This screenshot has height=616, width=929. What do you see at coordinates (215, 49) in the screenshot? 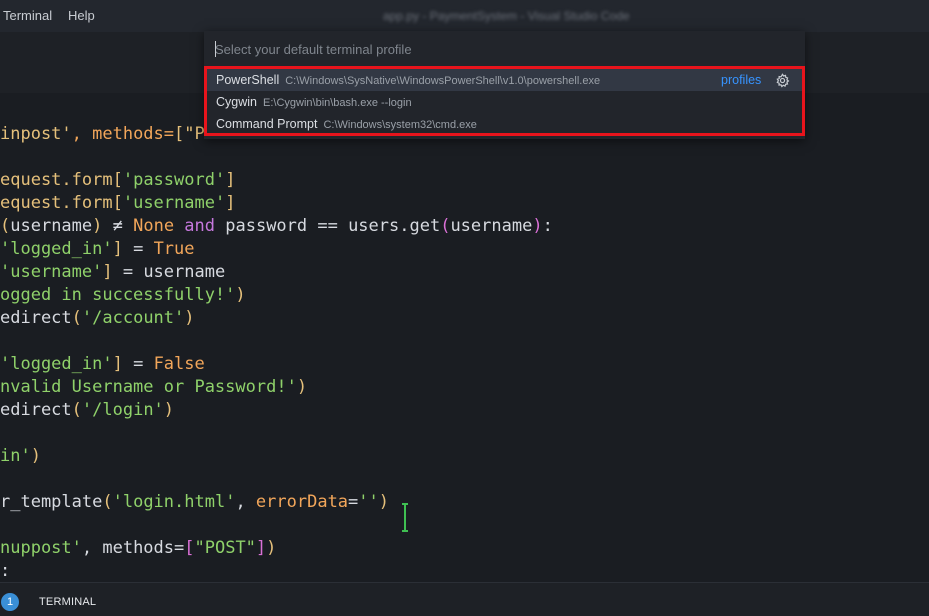
I see `input-caret` at bounding box center [215, 49].